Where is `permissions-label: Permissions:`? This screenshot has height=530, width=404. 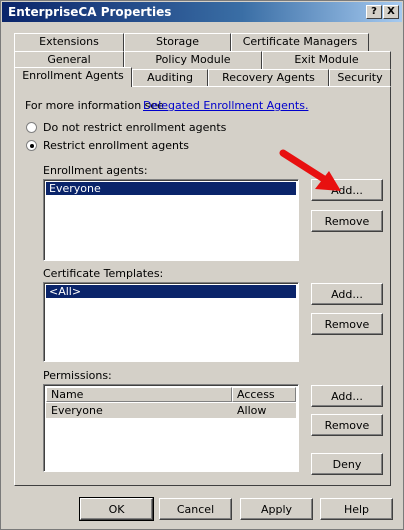
permissions-label: Permissions: is located at coordinates (77, 375).